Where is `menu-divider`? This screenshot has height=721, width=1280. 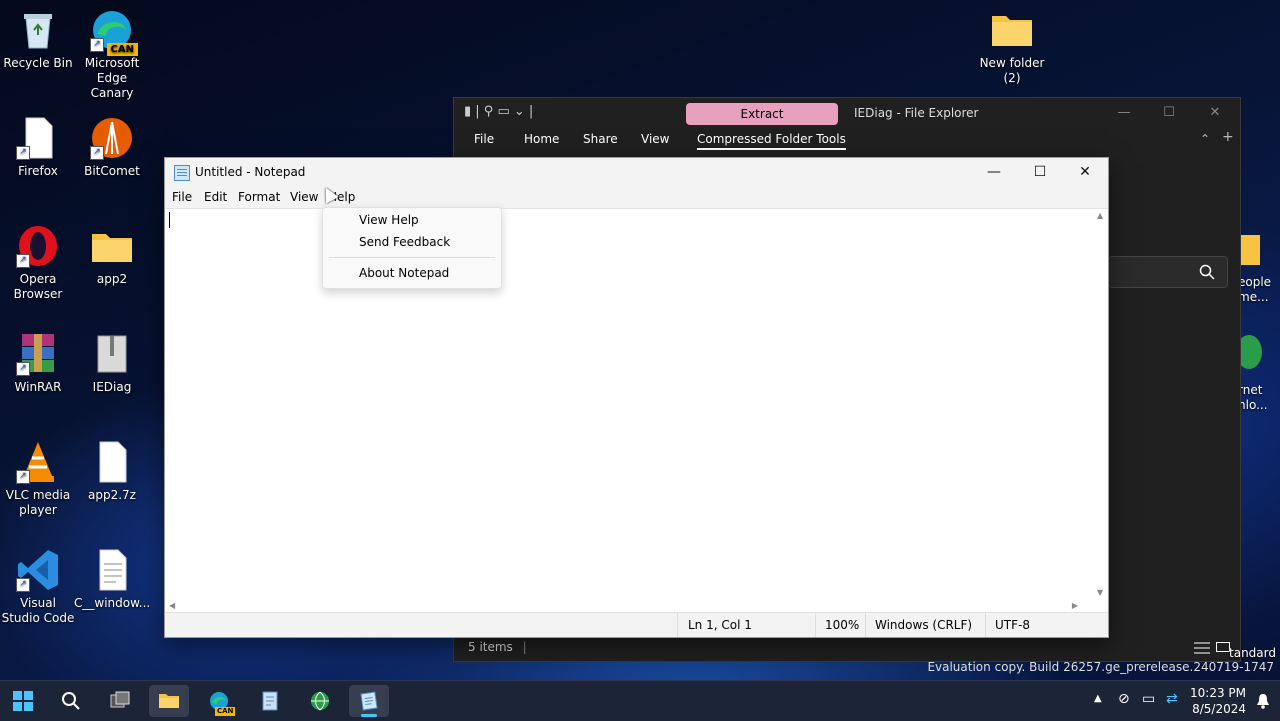 menu-divider is located at coordinates (412, 257).